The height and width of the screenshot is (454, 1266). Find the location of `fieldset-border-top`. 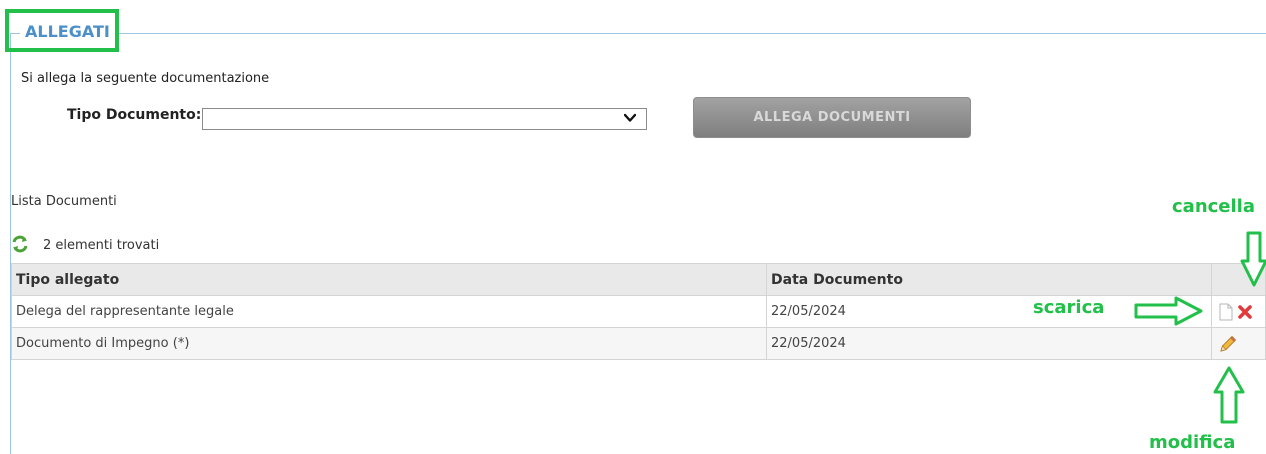

fieldset-border-top is located at coordinates (638, 33).